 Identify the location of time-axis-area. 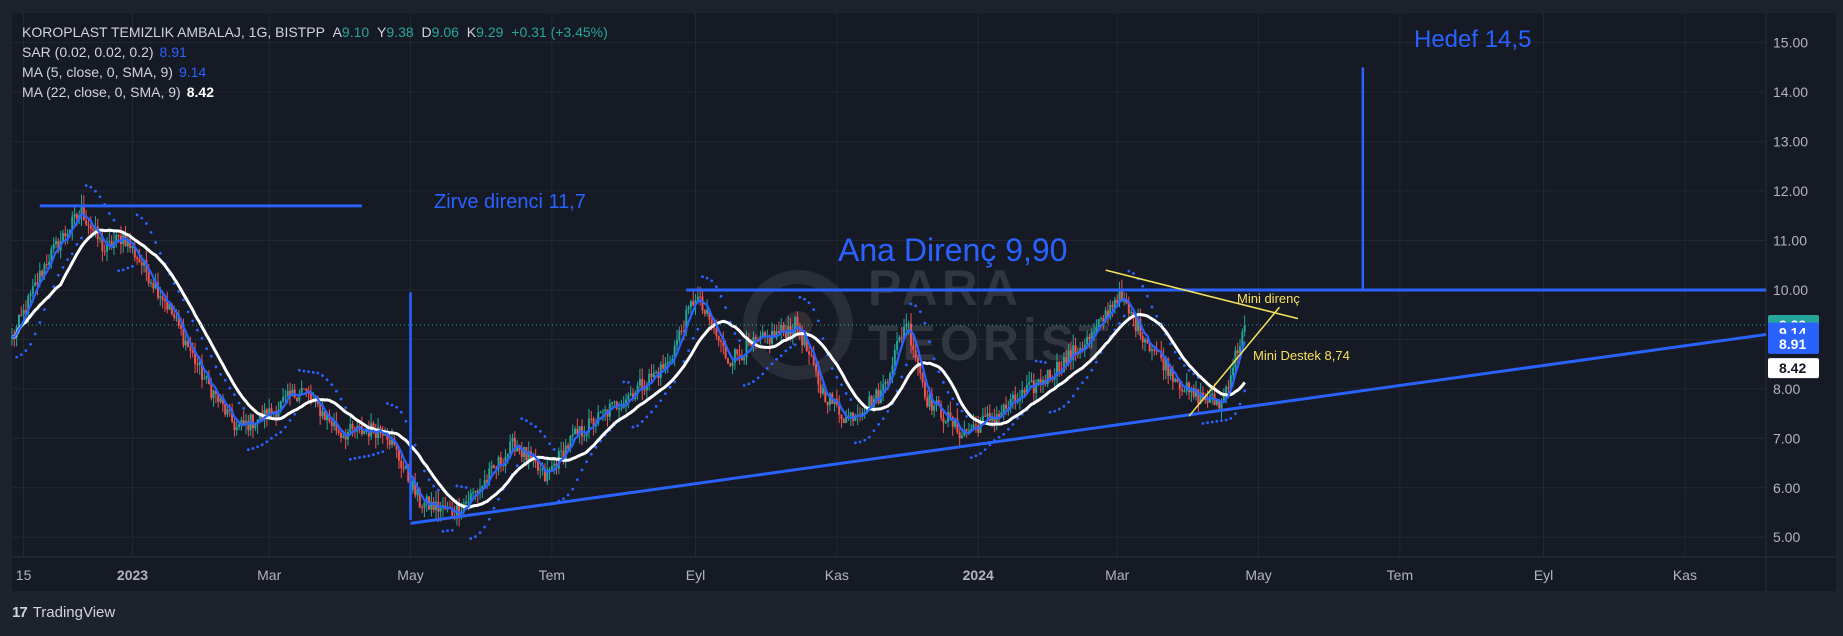
(924, 574).